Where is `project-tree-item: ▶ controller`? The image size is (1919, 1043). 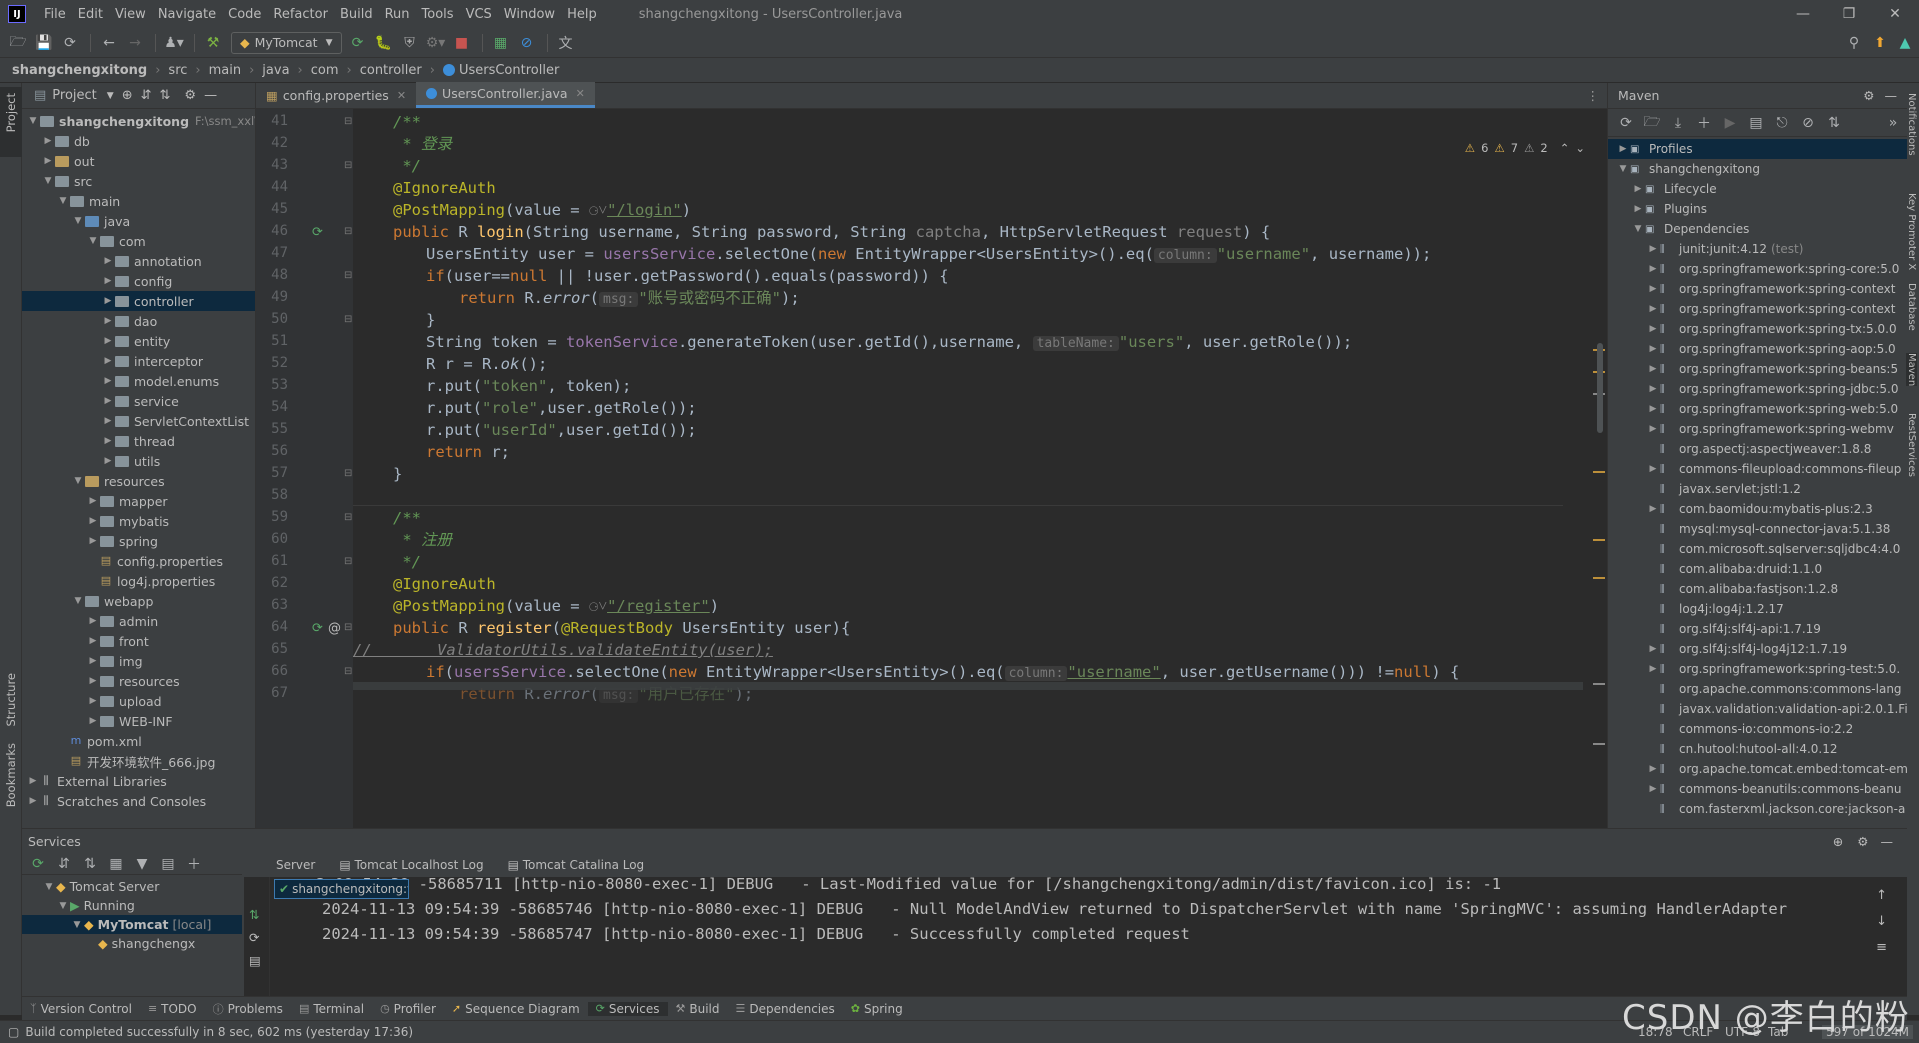 project-tree-item: ▶ controller is located at coordinates (138, 301).